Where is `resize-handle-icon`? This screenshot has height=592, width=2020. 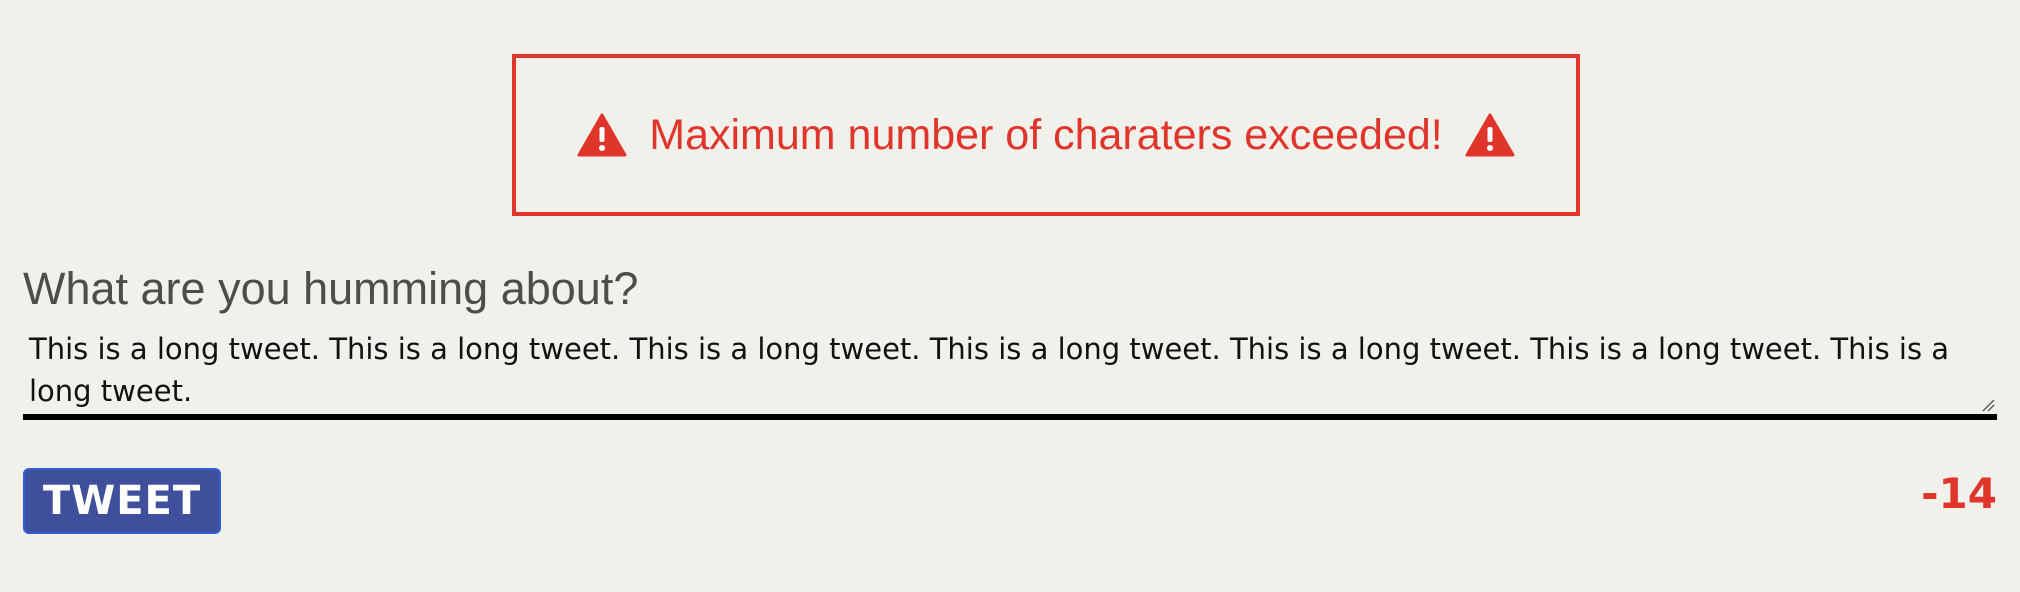
resize-handle-icon is located at coordinates (1988, 405).